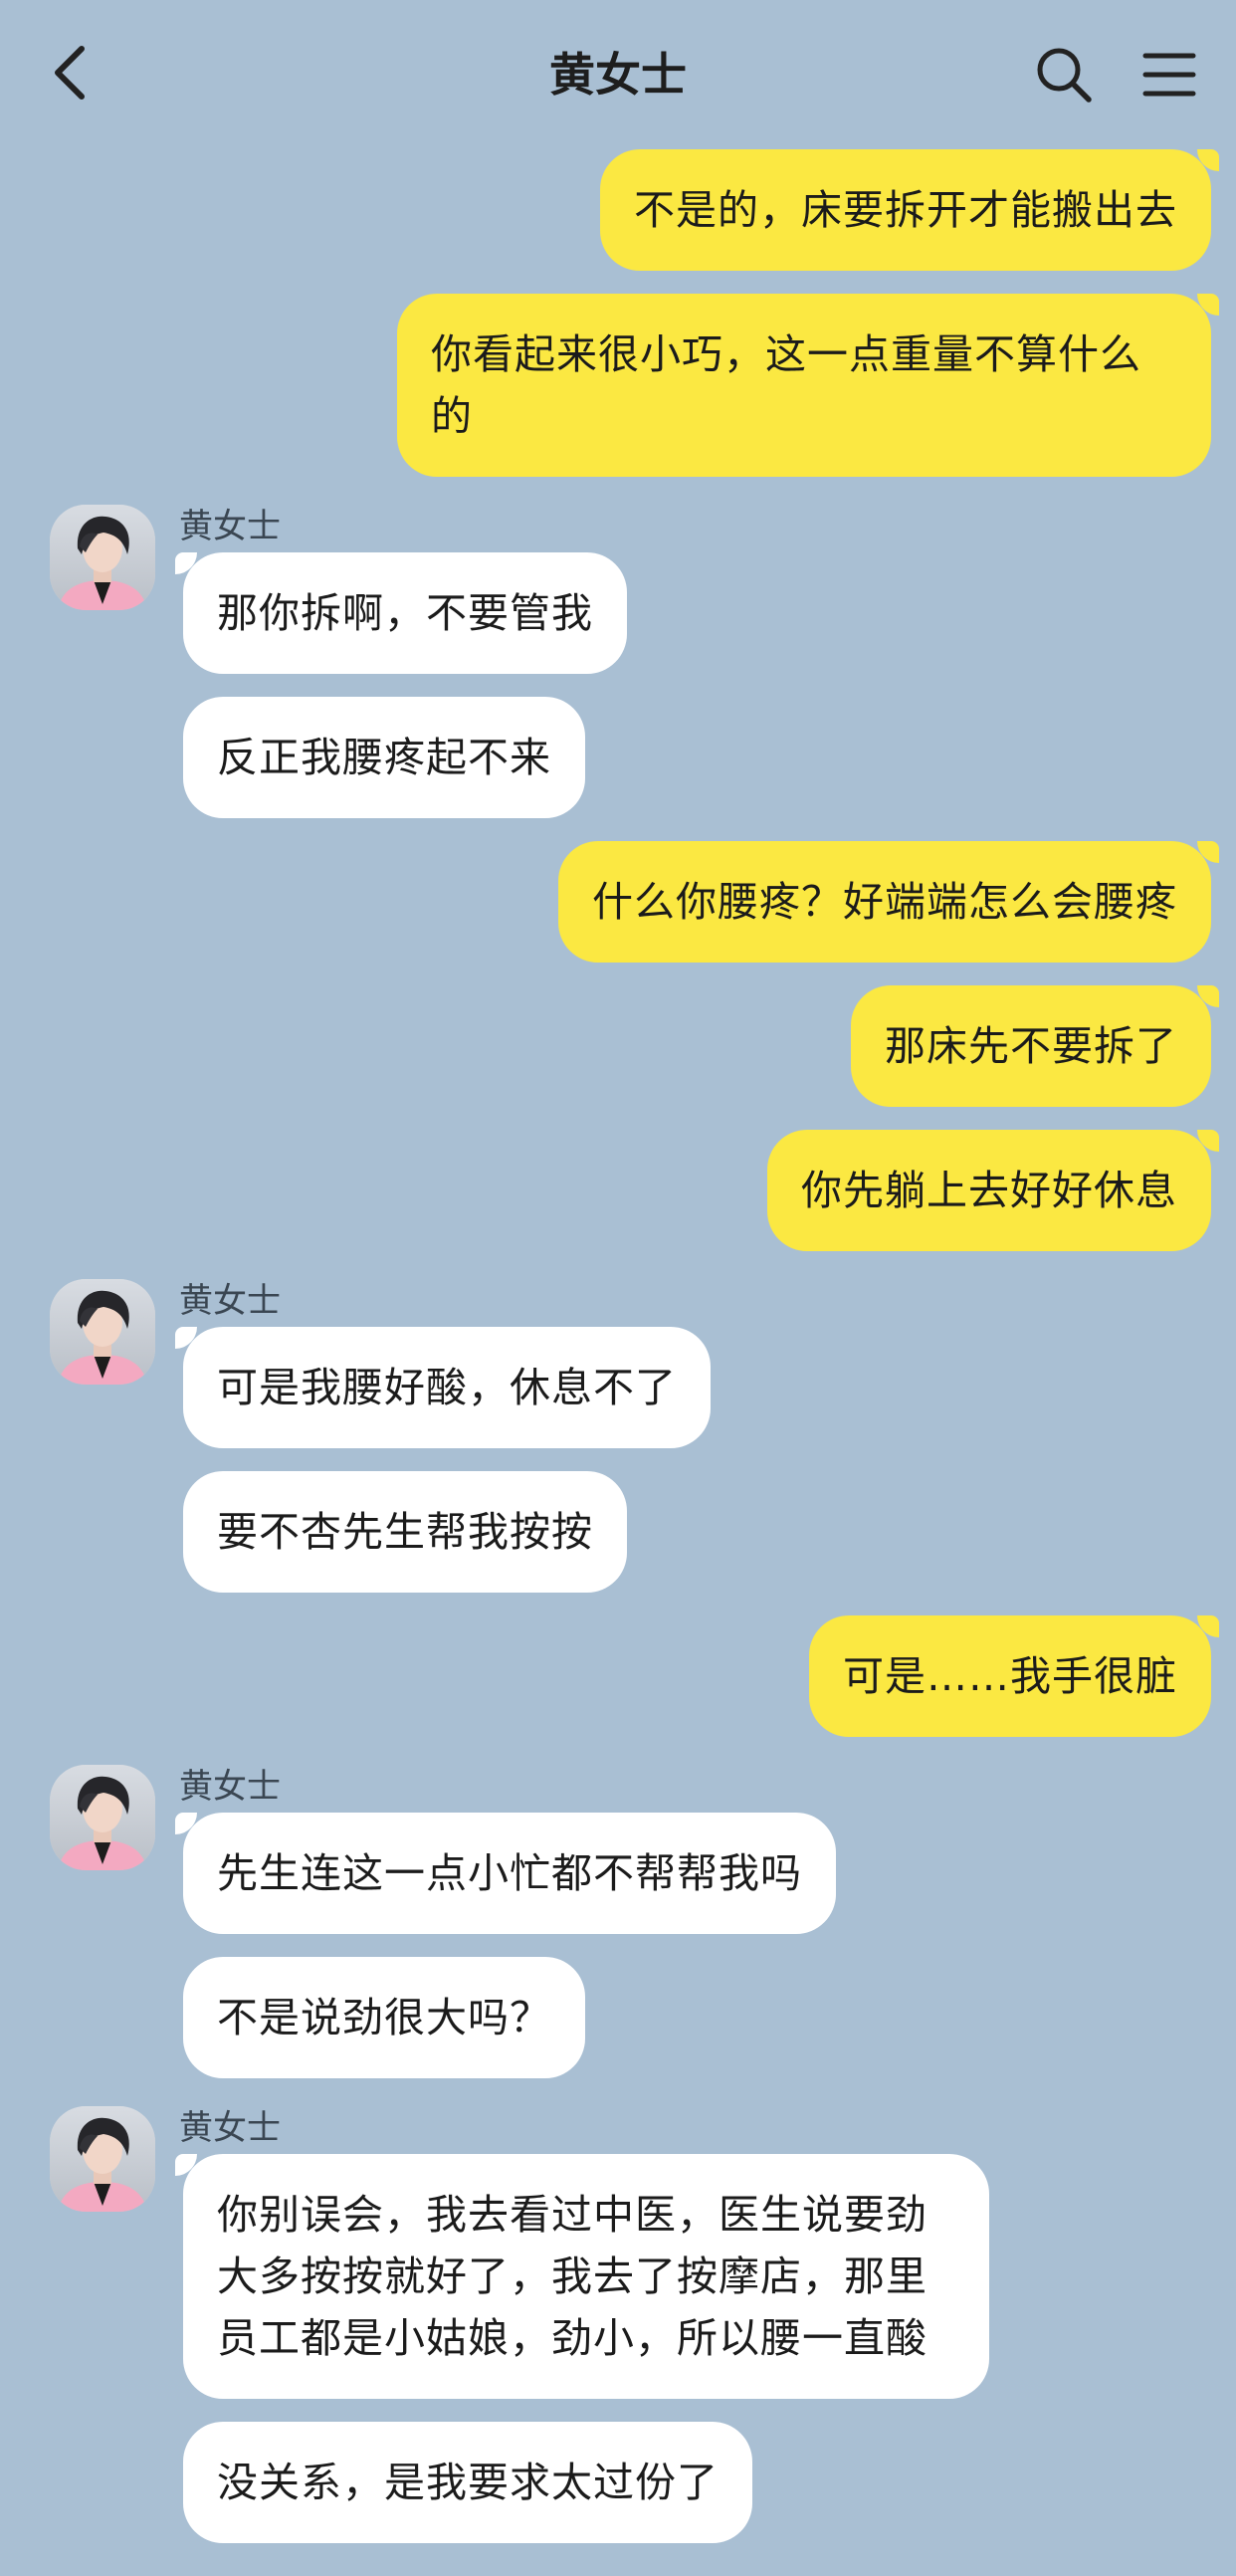  What do you see at coordinates (467, 2482) in the screenshot?
I see `incoming-message-bubble: 没关系，是我要求太过份了` at bounding box center [467, 2482].